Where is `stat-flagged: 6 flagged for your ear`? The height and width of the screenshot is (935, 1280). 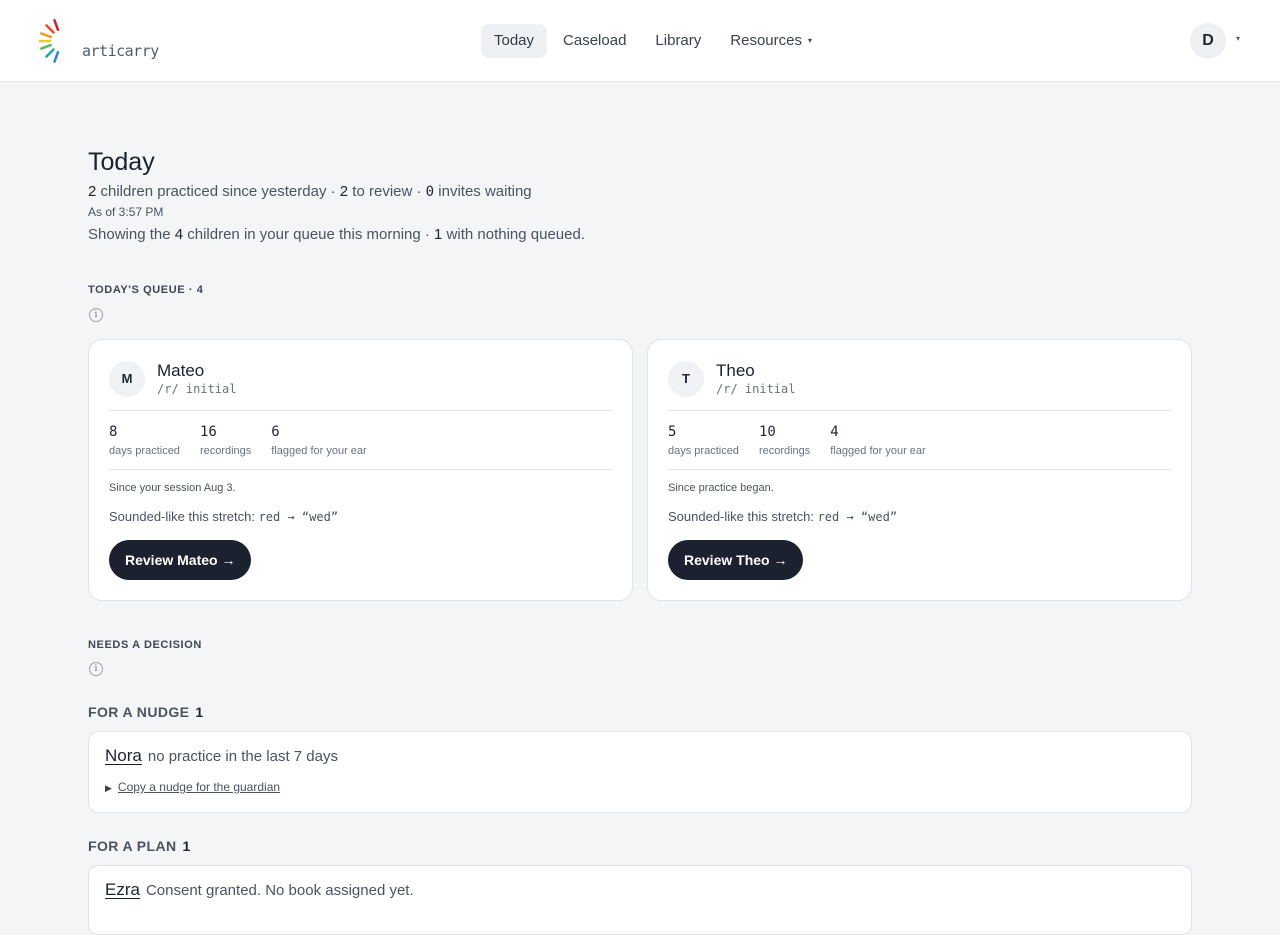 stat-flagged: 6 flagged for your ear is located at coordinates (318, 446).